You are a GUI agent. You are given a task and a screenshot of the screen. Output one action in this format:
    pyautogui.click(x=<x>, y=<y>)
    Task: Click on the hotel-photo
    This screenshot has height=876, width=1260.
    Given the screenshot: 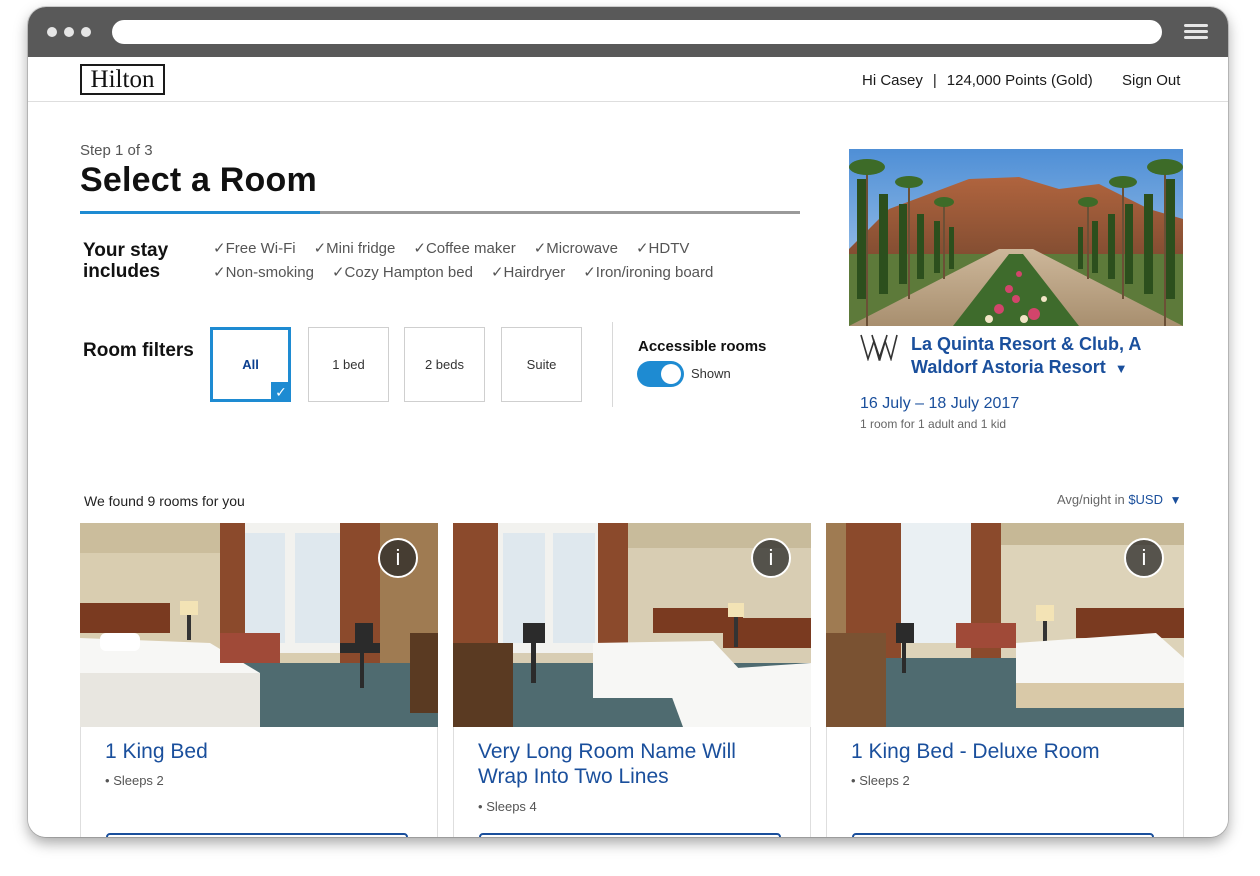 What is the action you would take?
    pyautogui.click(x=1016, y=237)
    